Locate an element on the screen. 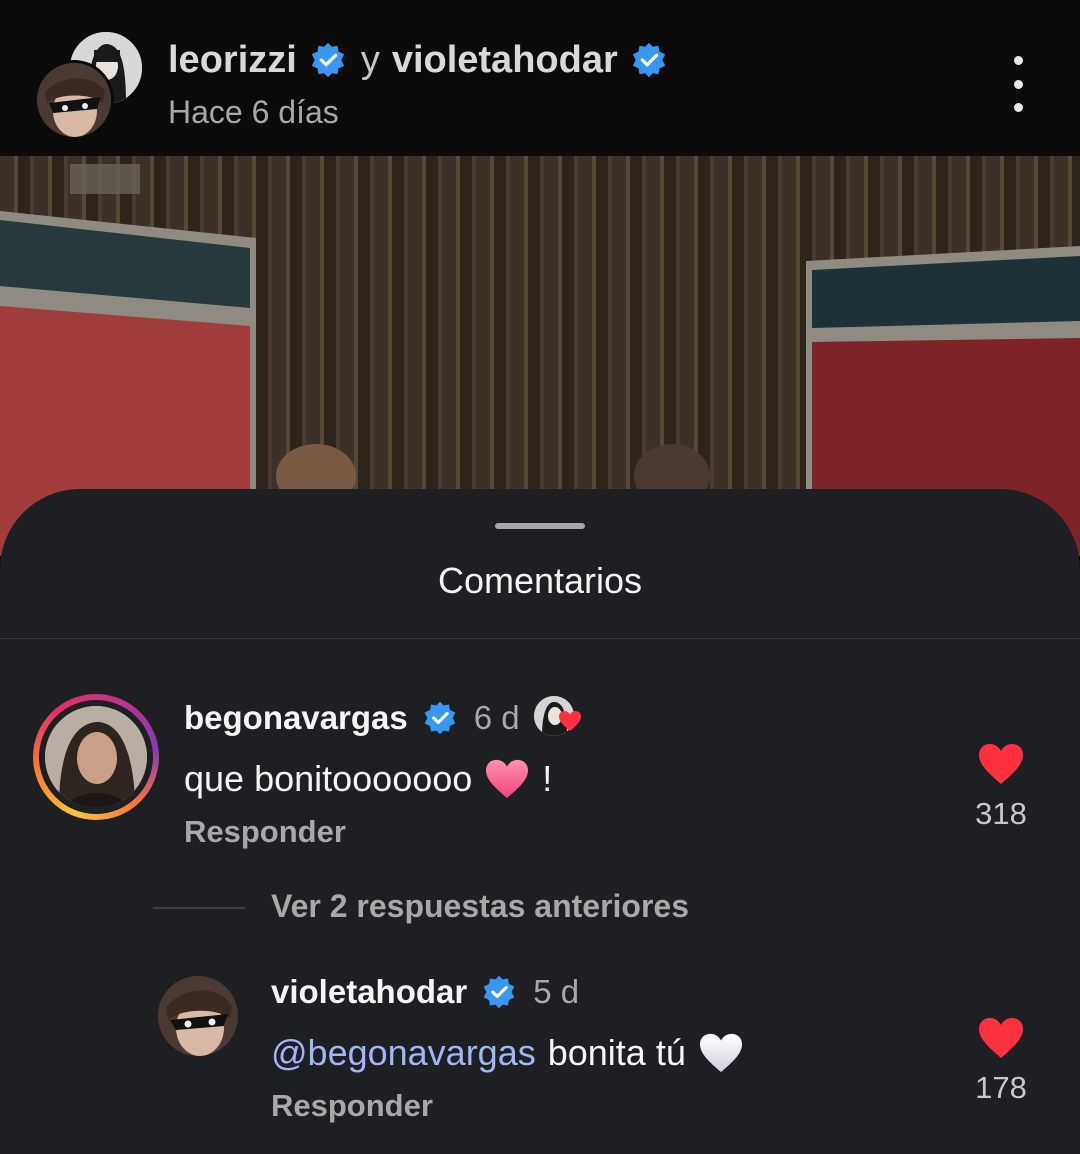 This screenshot has width=1080, height=1154. creator-liked-badge is located at coordinates (557, 718).